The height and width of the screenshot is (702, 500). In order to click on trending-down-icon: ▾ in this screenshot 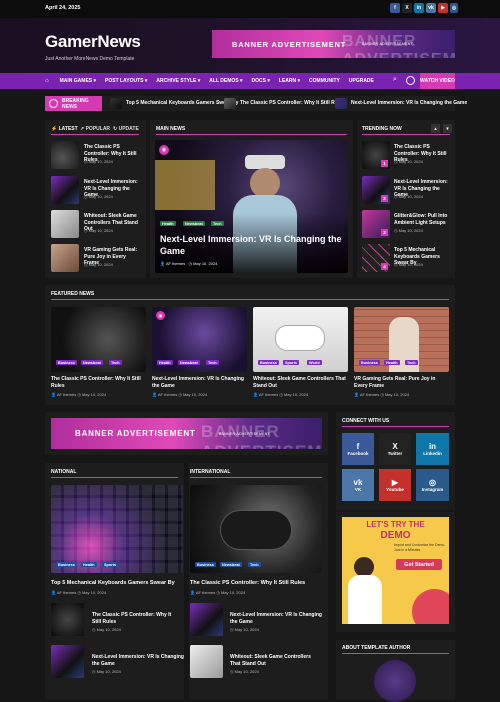, I will do `click(447, 128)`.